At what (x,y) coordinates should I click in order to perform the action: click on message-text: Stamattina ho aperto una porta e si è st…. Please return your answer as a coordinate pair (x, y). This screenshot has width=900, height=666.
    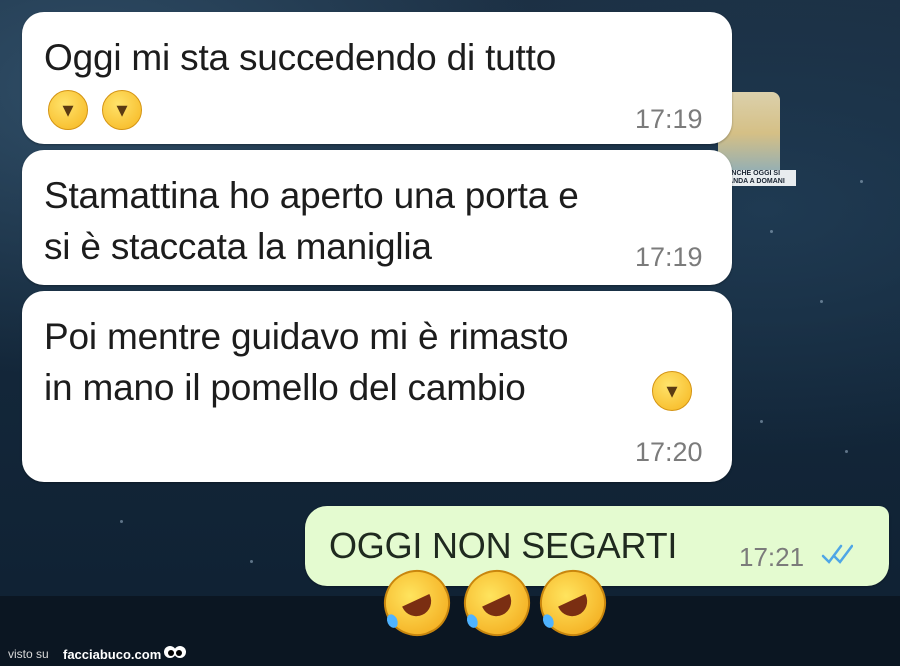
    Looking at the image, I should click on (311, 221).